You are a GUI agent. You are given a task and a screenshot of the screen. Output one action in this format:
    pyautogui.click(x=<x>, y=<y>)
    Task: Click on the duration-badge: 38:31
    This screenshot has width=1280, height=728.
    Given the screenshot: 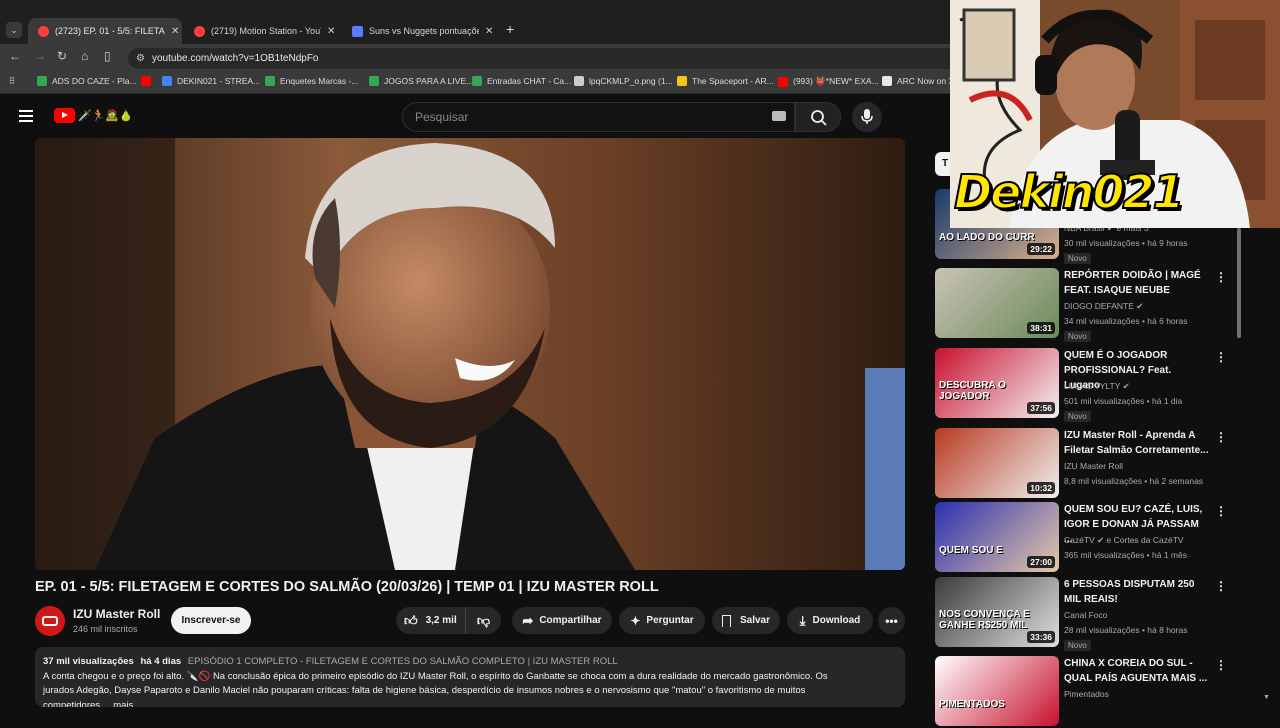 What is the action you would take?
    pyautogui.click(x=1041, y=328)
    